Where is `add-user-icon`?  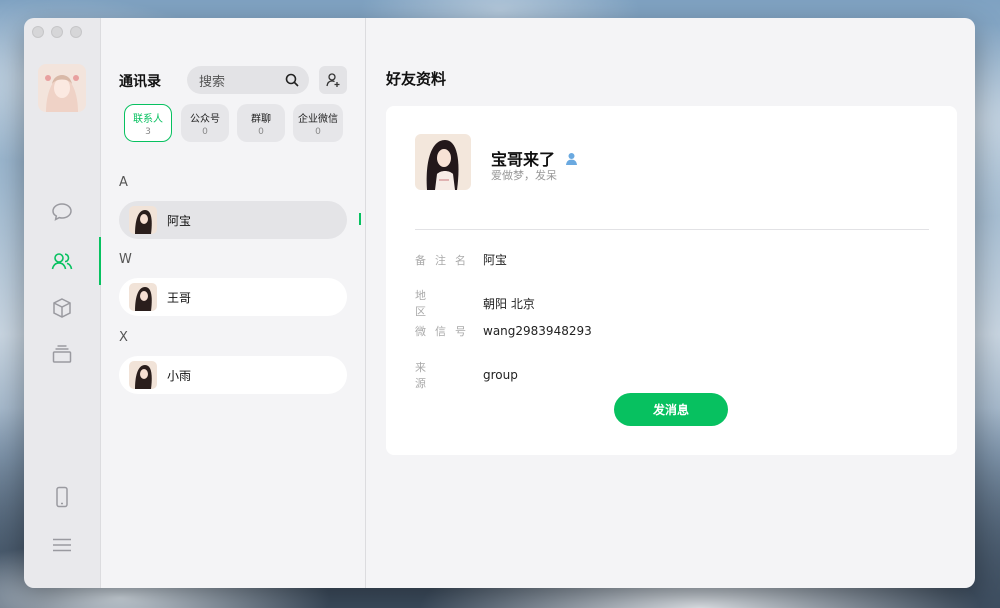 add-user-icon is located at coordinates (333, 80).